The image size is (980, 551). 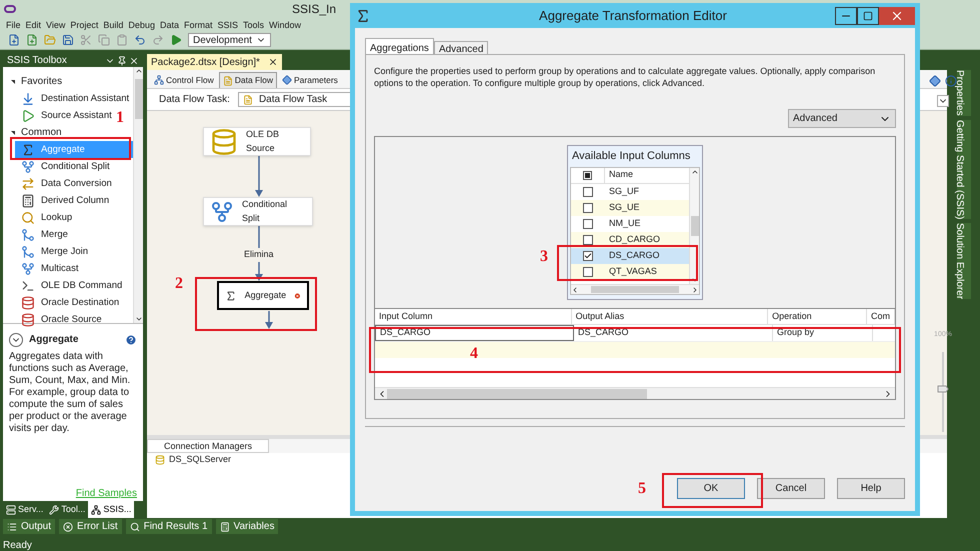 What do you see at coordinates (214, 62) in the screenshot?
I see `document-tab: Package2.dtsx [Design]*` at bounding box center [214, 62].